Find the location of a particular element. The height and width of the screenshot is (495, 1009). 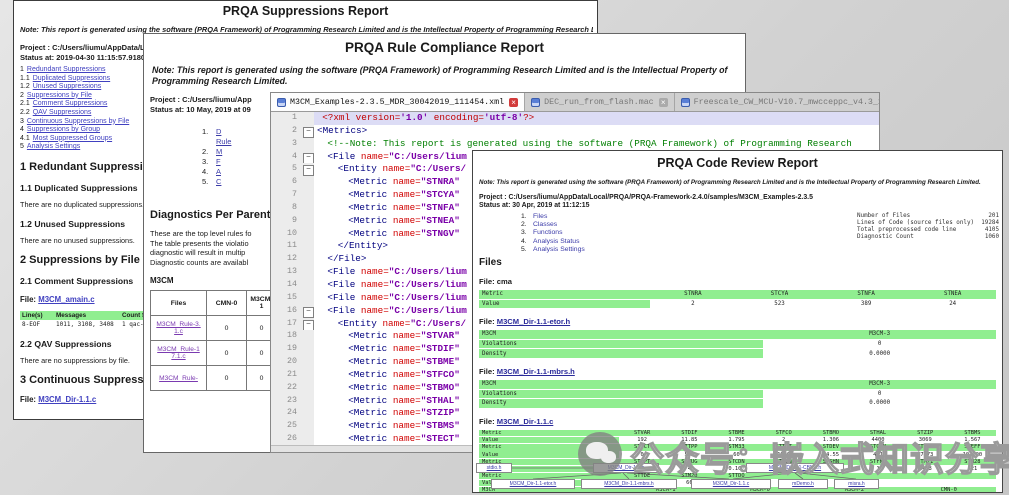

metric-name: STCYA is located at coordinates (779, 294).